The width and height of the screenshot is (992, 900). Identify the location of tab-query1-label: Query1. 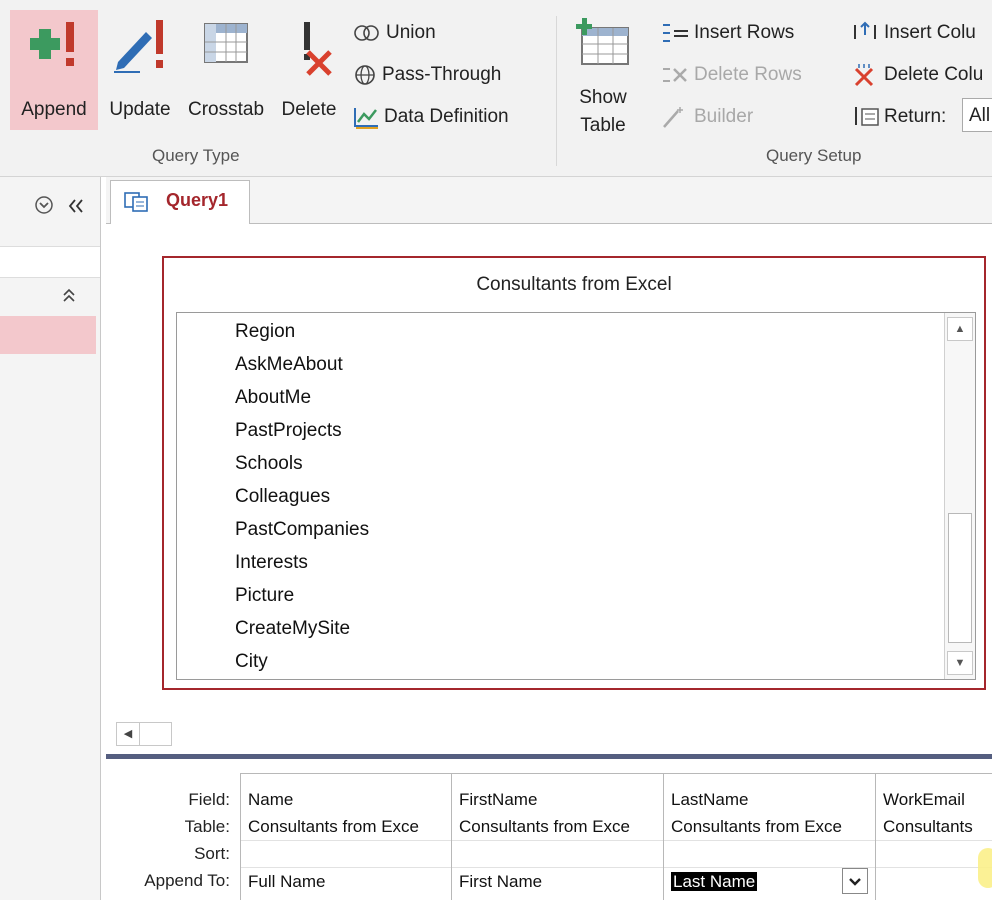
(197, 200).